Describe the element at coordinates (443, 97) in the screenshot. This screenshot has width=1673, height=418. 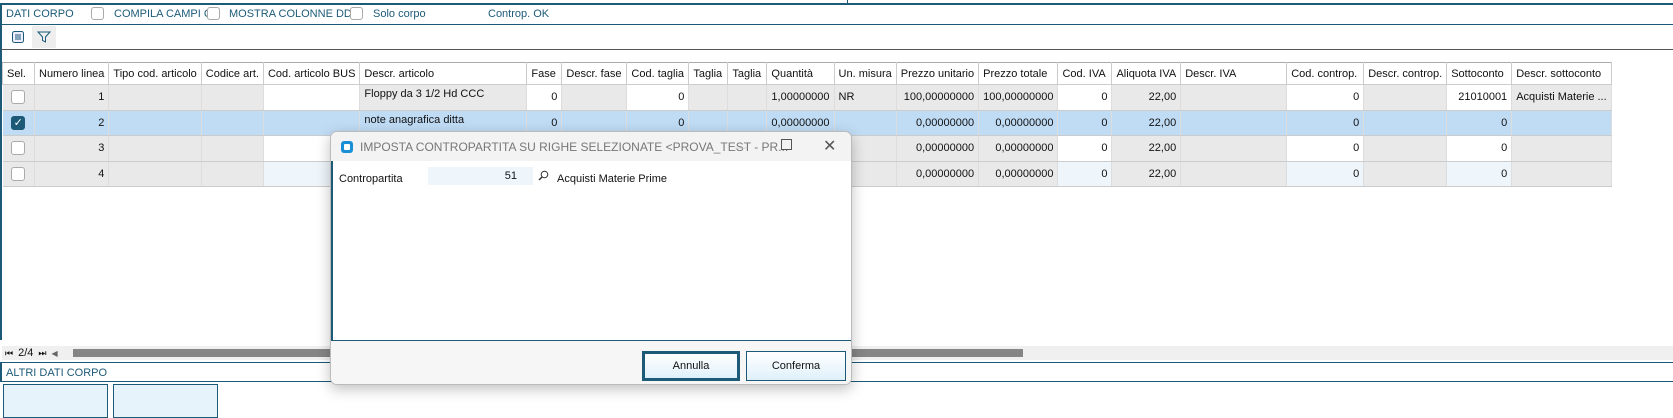
I see `table-cell: Floppy da 3 1/2 Hd CCC` at that location.